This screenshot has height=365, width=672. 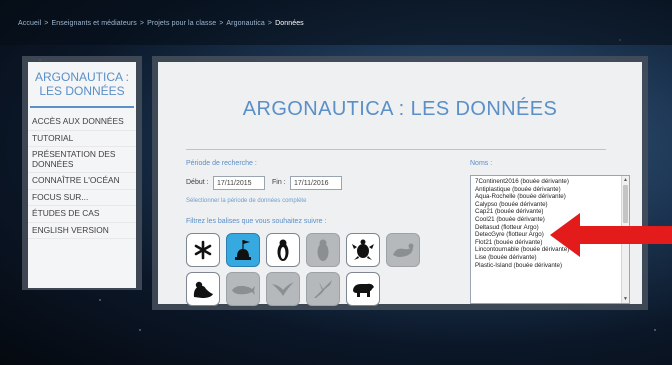 I want to click on names-label: Noms :, so click(x=481, y=163).